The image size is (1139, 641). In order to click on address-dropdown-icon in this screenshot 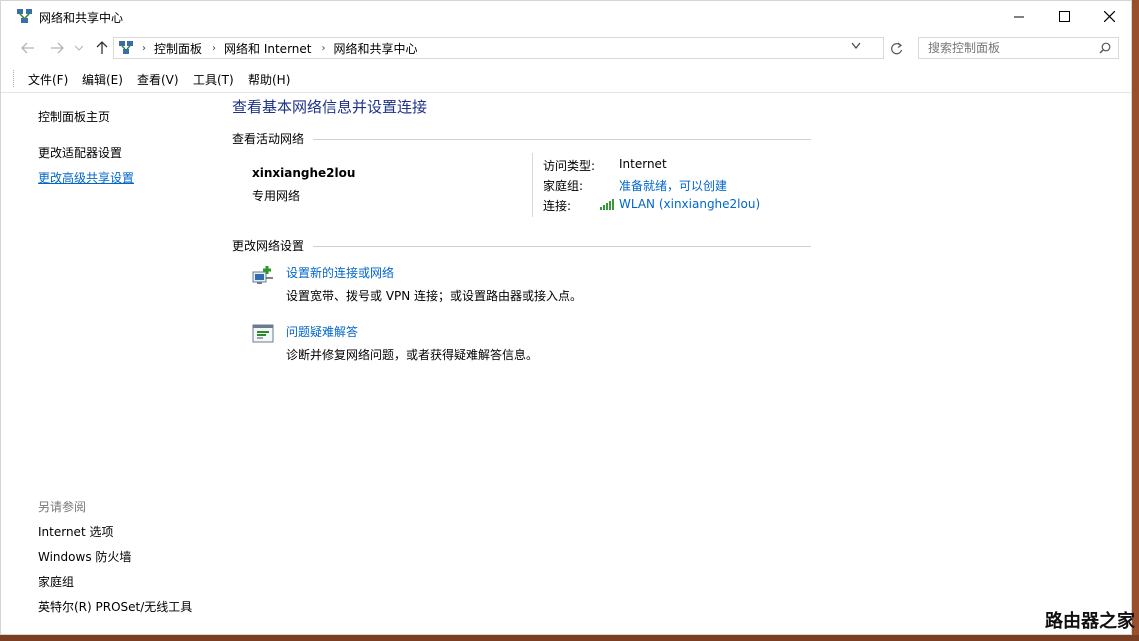, I will do `click(856, 46)`.